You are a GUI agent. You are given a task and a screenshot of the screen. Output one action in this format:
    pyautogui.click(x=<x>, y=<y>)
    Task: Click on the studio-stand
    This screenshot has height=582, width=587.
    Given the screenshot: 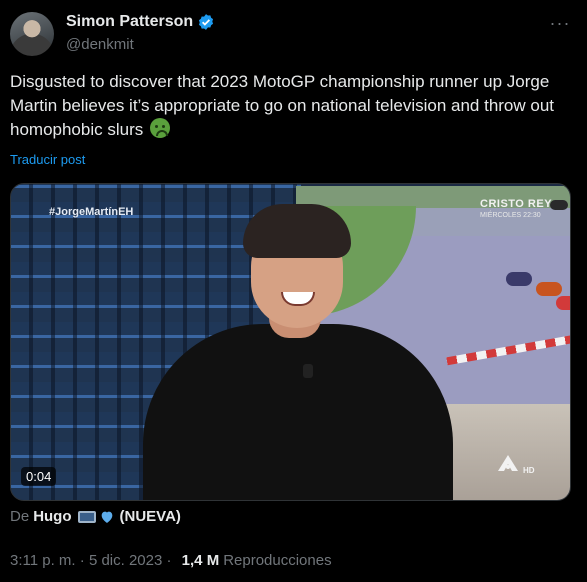 What is the action you would take?
    pyautogui.click(x=505, y=452)
    